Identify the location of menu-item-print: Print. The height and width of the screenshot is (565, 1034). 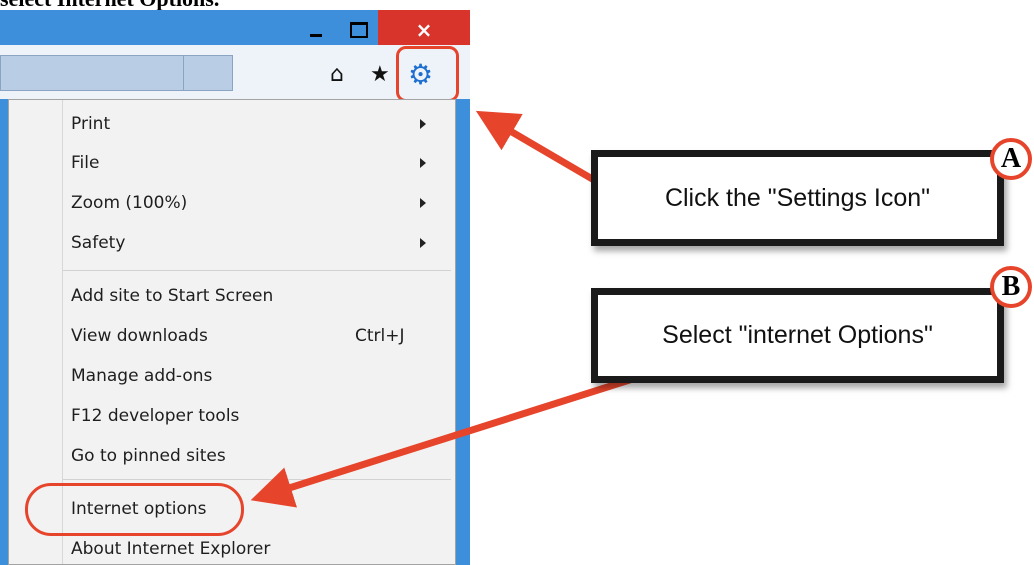
(90, 124).